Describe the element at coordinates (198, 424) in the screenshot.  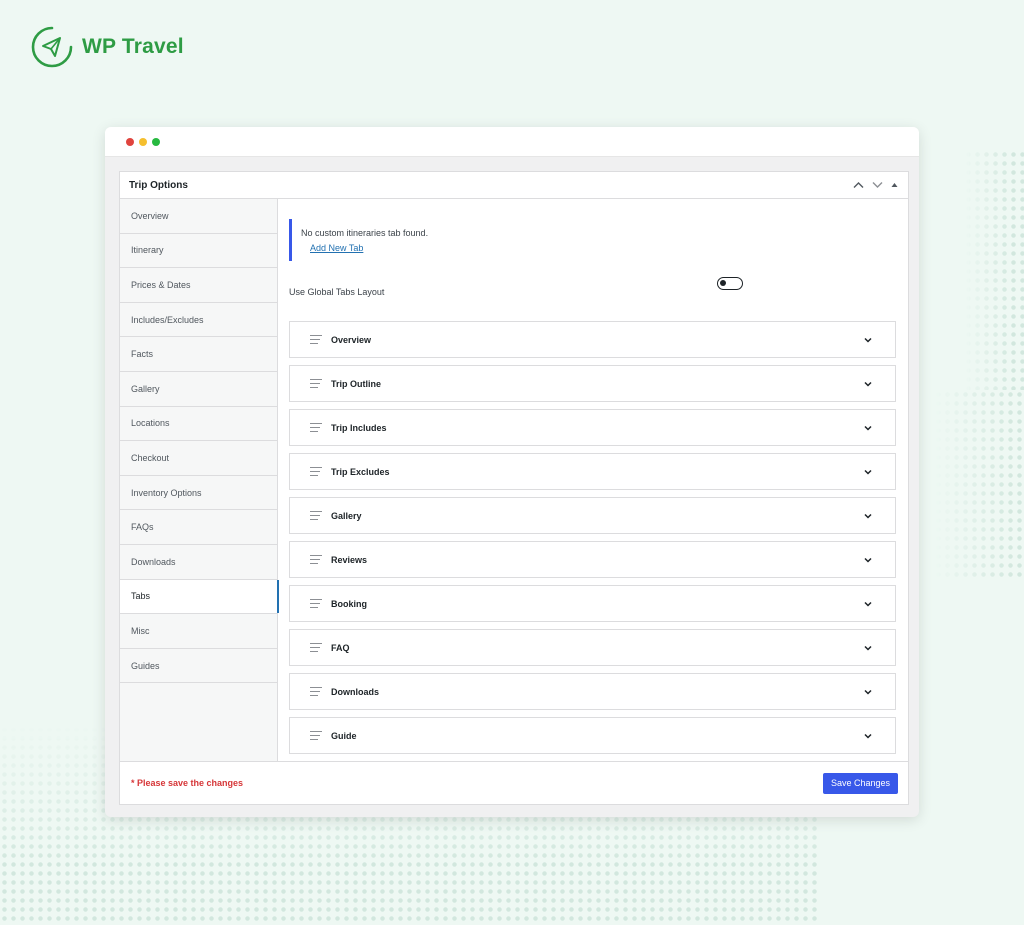
I see `sidebar-item-locations: Locations` at that location.